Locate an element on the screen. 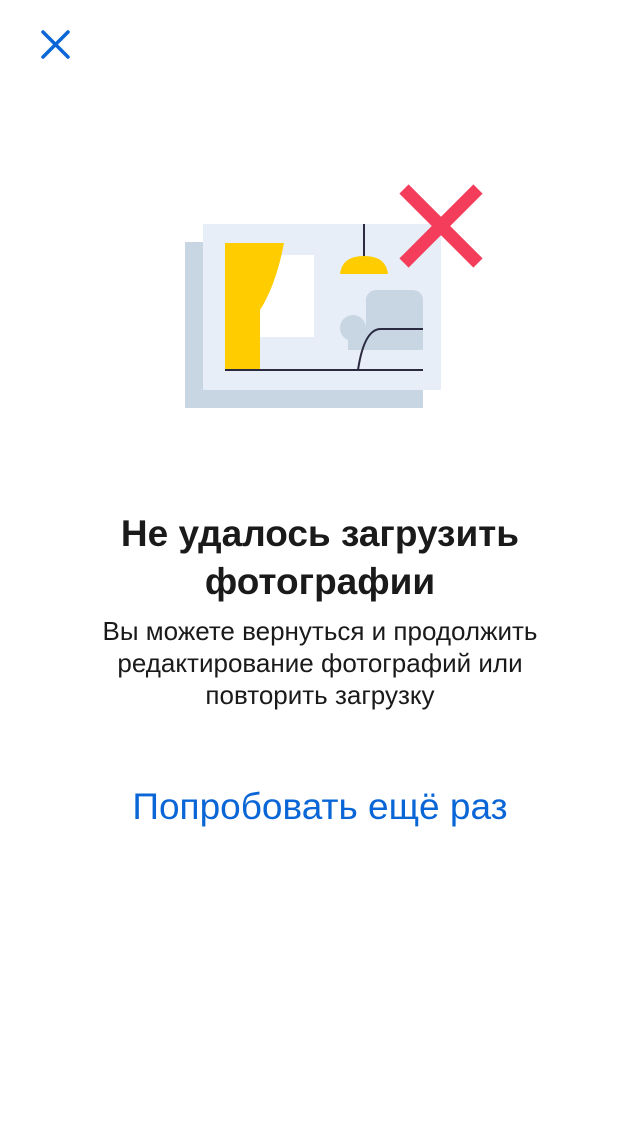 The width and height of the screenshot is (640, 1136). close-button is located at coordinates (56, 43).